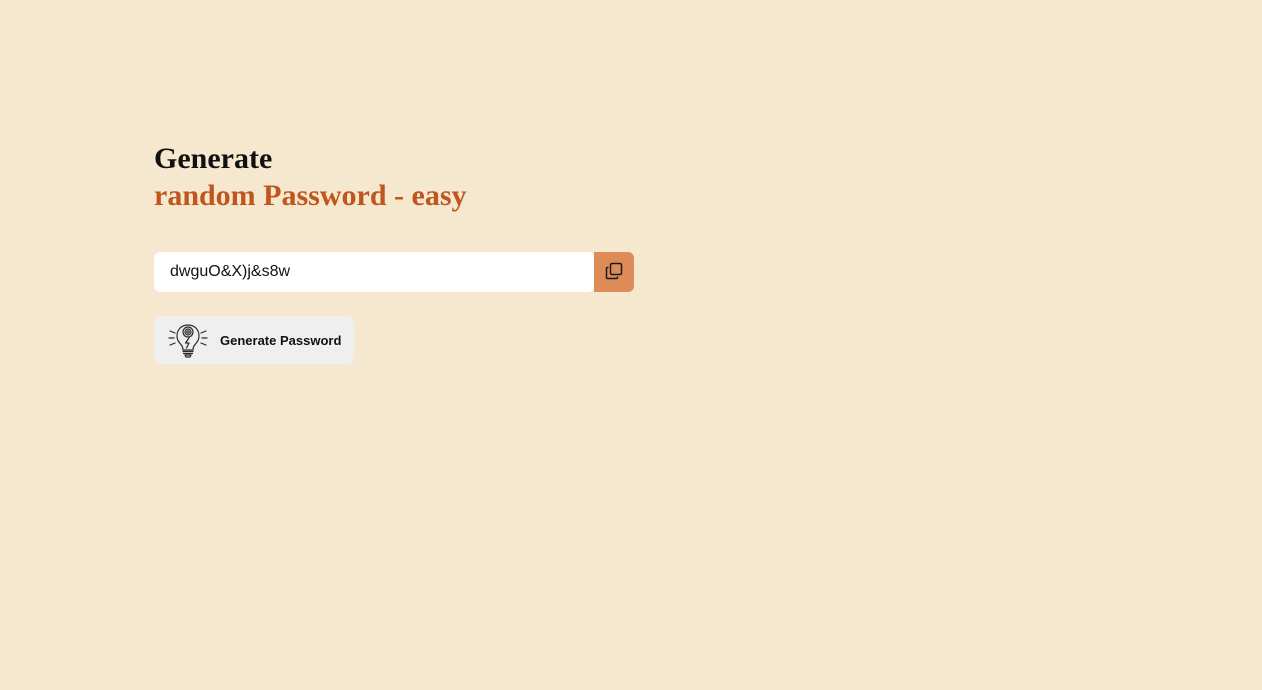  Describe the element at coordinates (213, 158) in the screenshot. I see `title-line-1: Generate` at that location.